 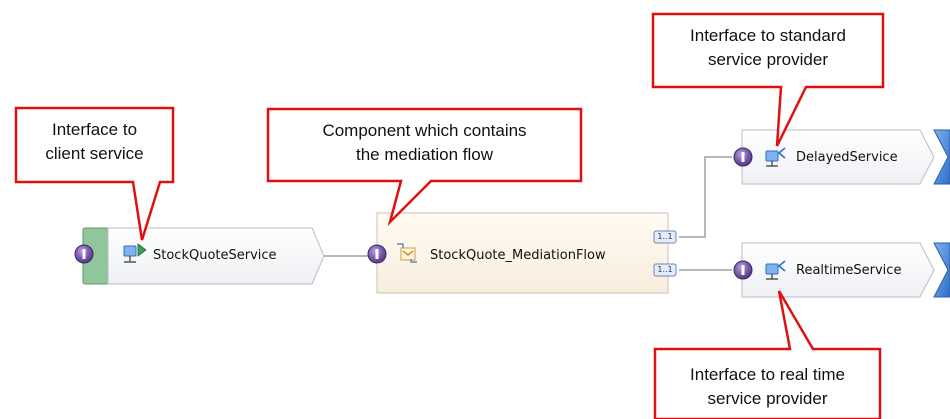 What do you see at coordinates (849, 270) in the screenshot?
I see `realtime-label: RealtimeService` at bounding box center [849, 270].